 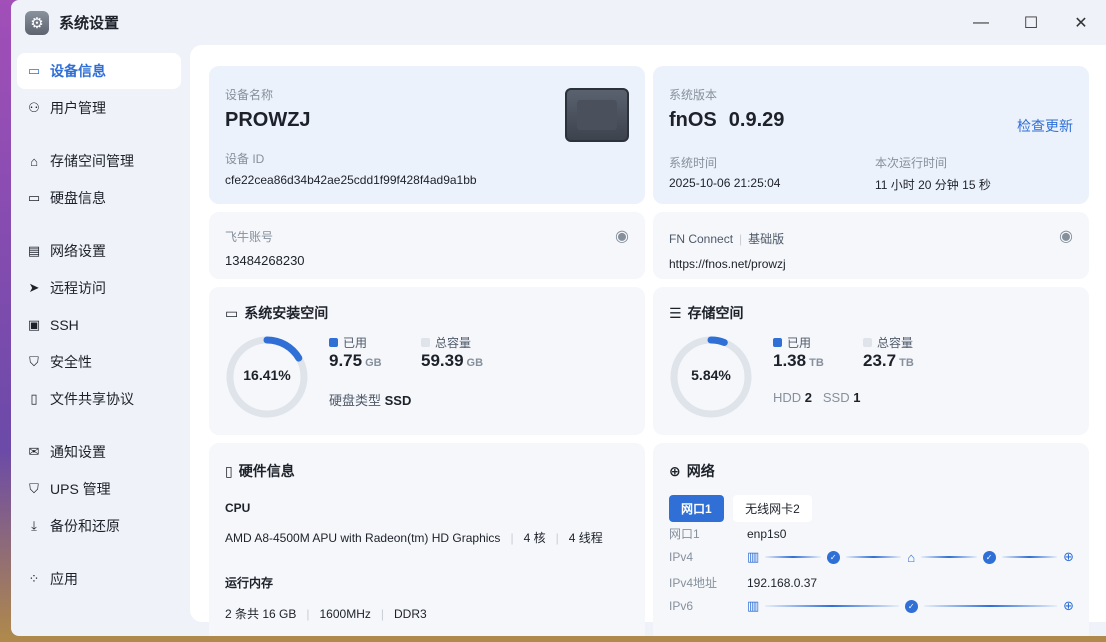 I want to click on nas-device-icon, so click(x=597, y=115).